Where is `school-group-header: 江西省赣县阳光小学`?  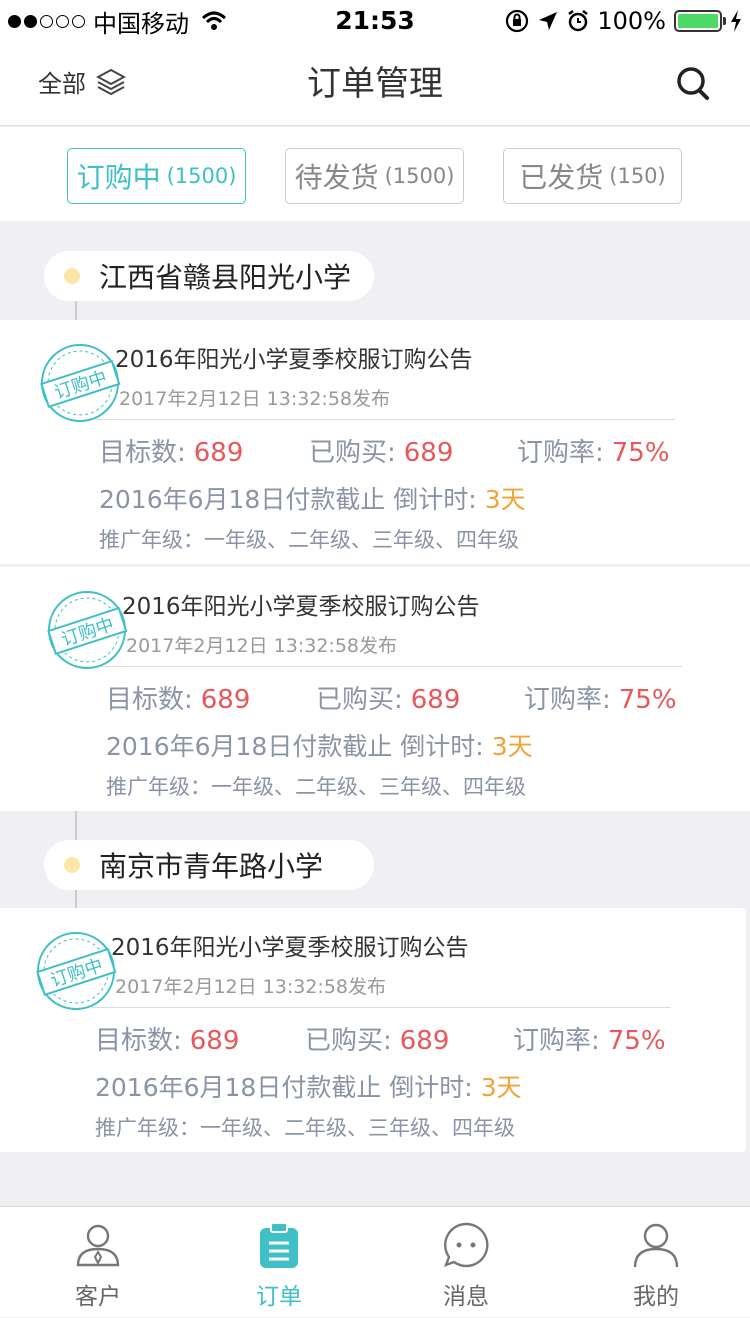 school-group-header: 江西省赣县阳光小学 is located at coordinates (209, 276).